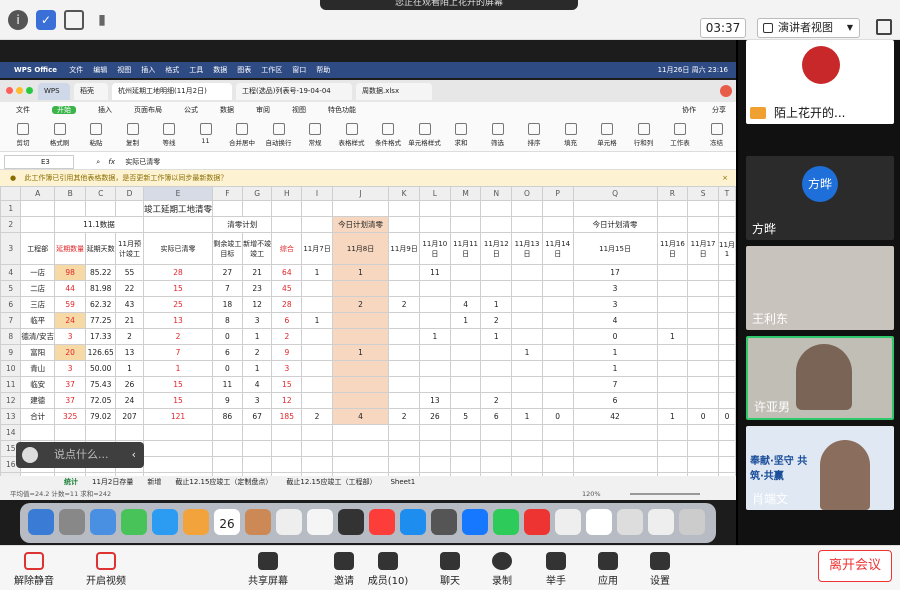 This screenshot has width=900, height=590. What do you see at coordinates (178, 416) in the screenshot?
I see `cell: 121` at bounding box center [178, 416].